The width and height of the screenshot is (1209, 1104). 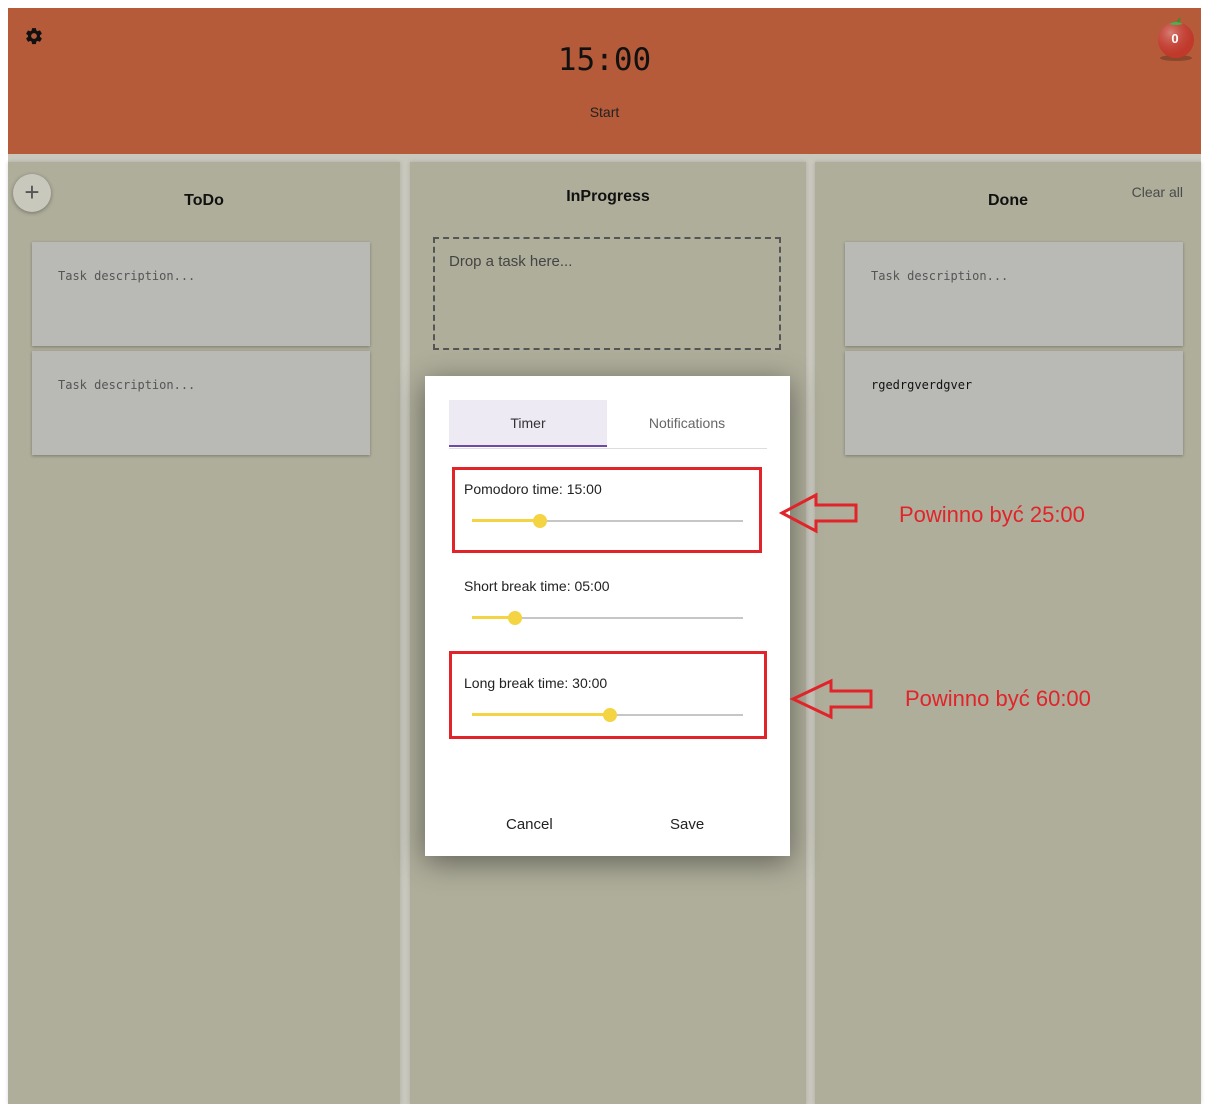 What do you see at coordinates (687, 423) in the screenshot?
I see `tab-notifications: Notifications` at bounding box center [687, 423].